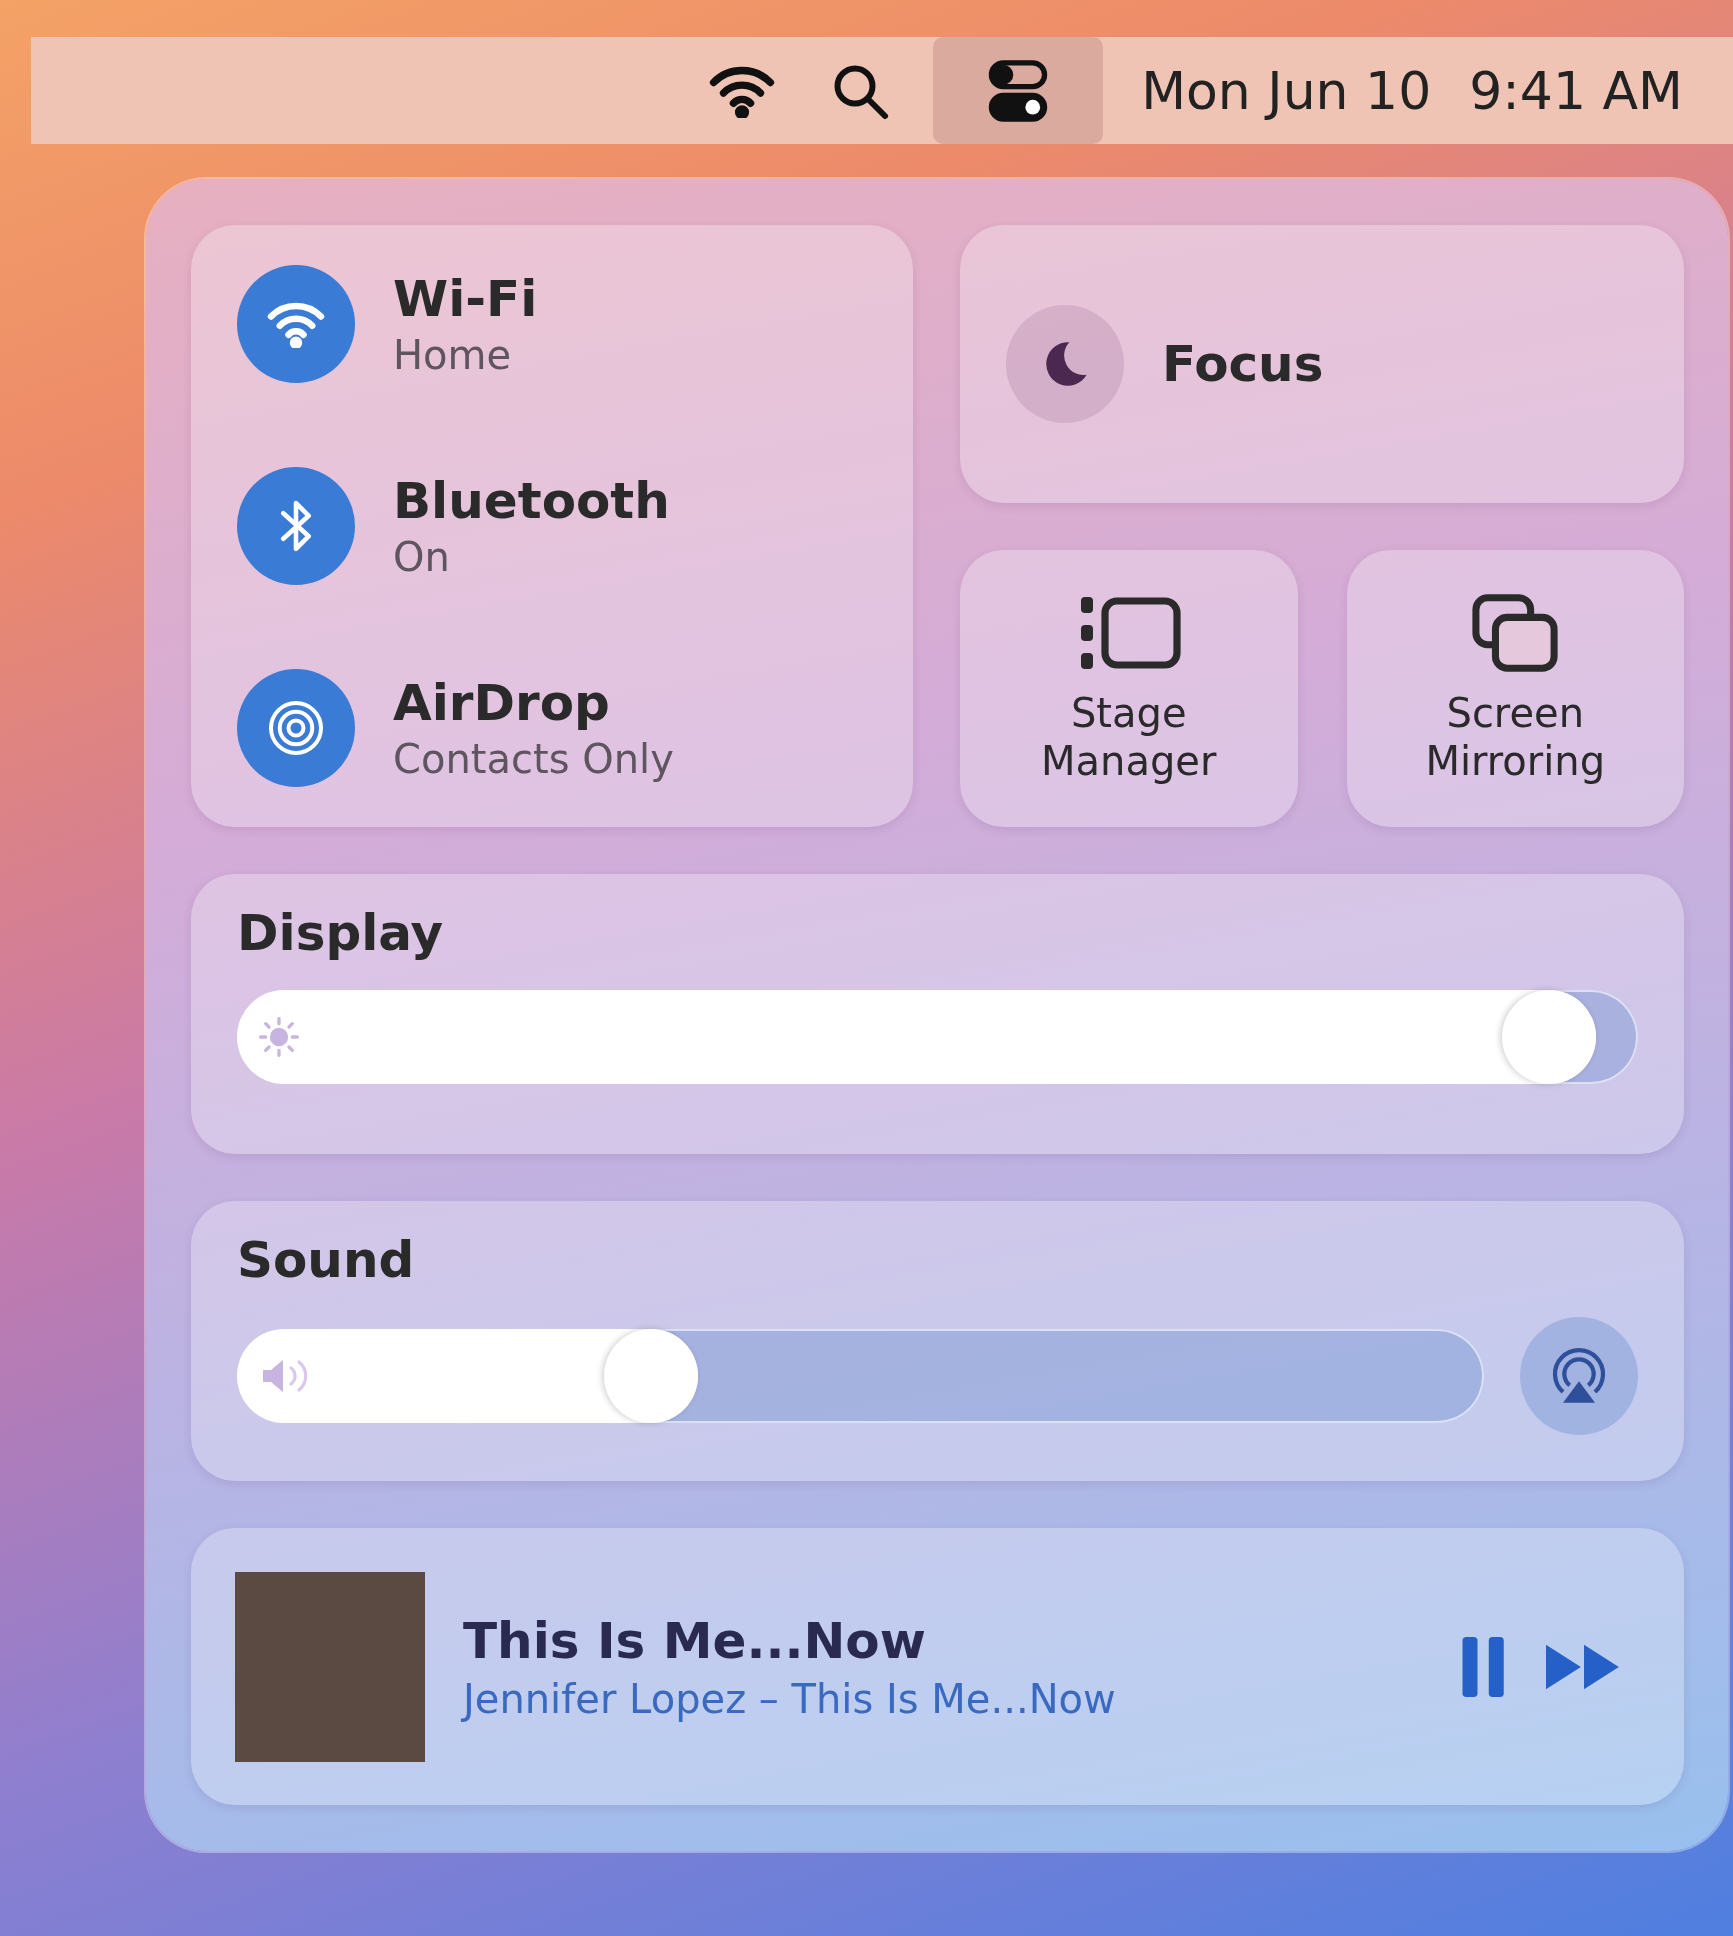  What do you see at coordinates (533, 759) in the screenshot?
I see `toggle-status: Contacts Only` at bounding box center [533, 759].